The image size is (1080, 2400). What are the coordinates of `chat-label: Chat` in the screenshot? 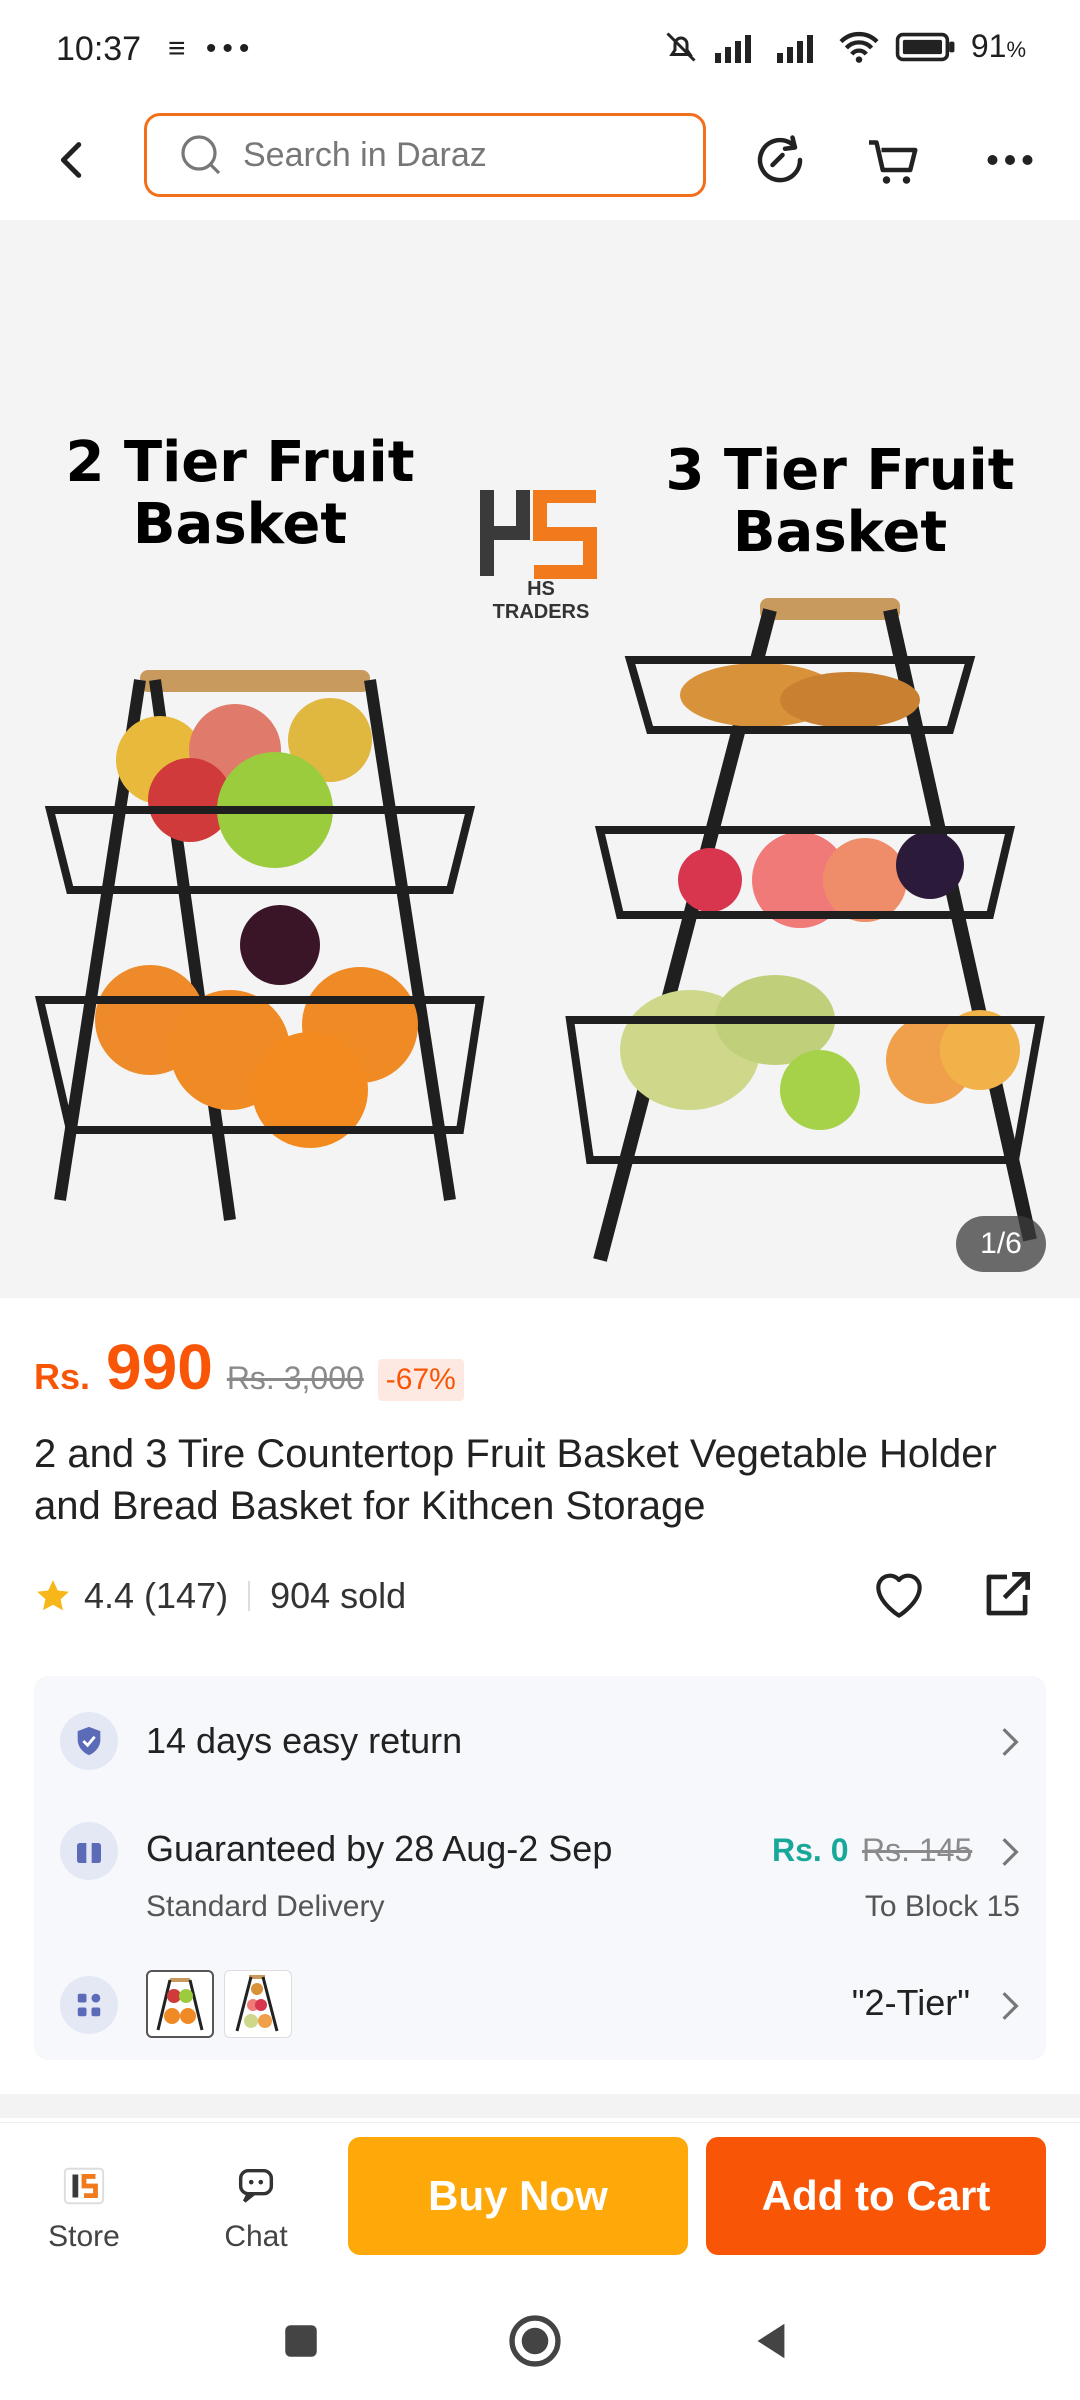 It's located at (256, 2236).